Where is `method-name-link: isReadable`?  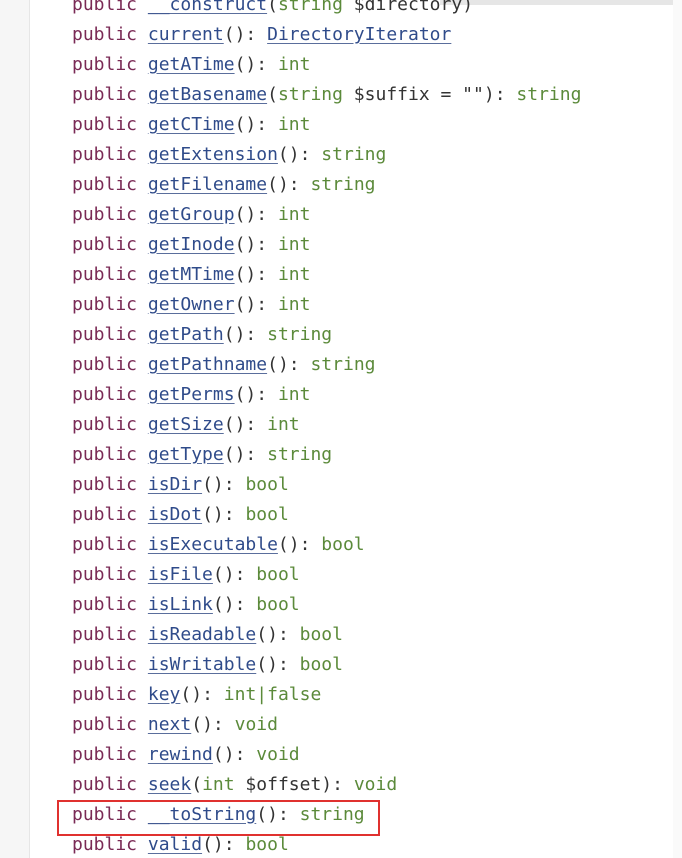 method-name-link: isReadable is located at coordinates (202, 634).